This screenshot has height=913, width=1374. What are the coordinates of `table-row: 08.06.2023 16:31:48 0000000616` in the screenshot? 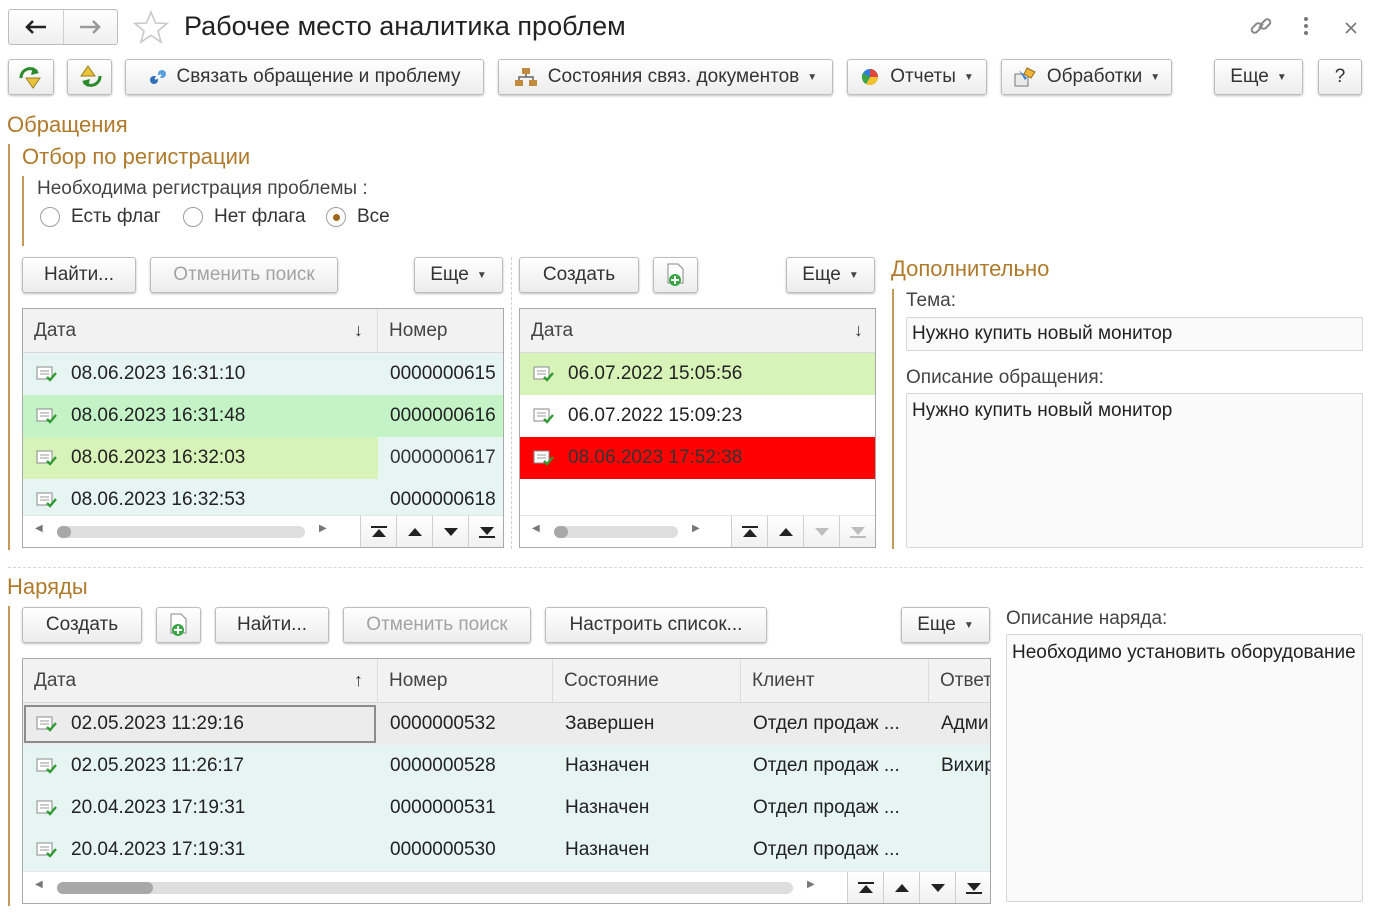 It's located at (263, 416).